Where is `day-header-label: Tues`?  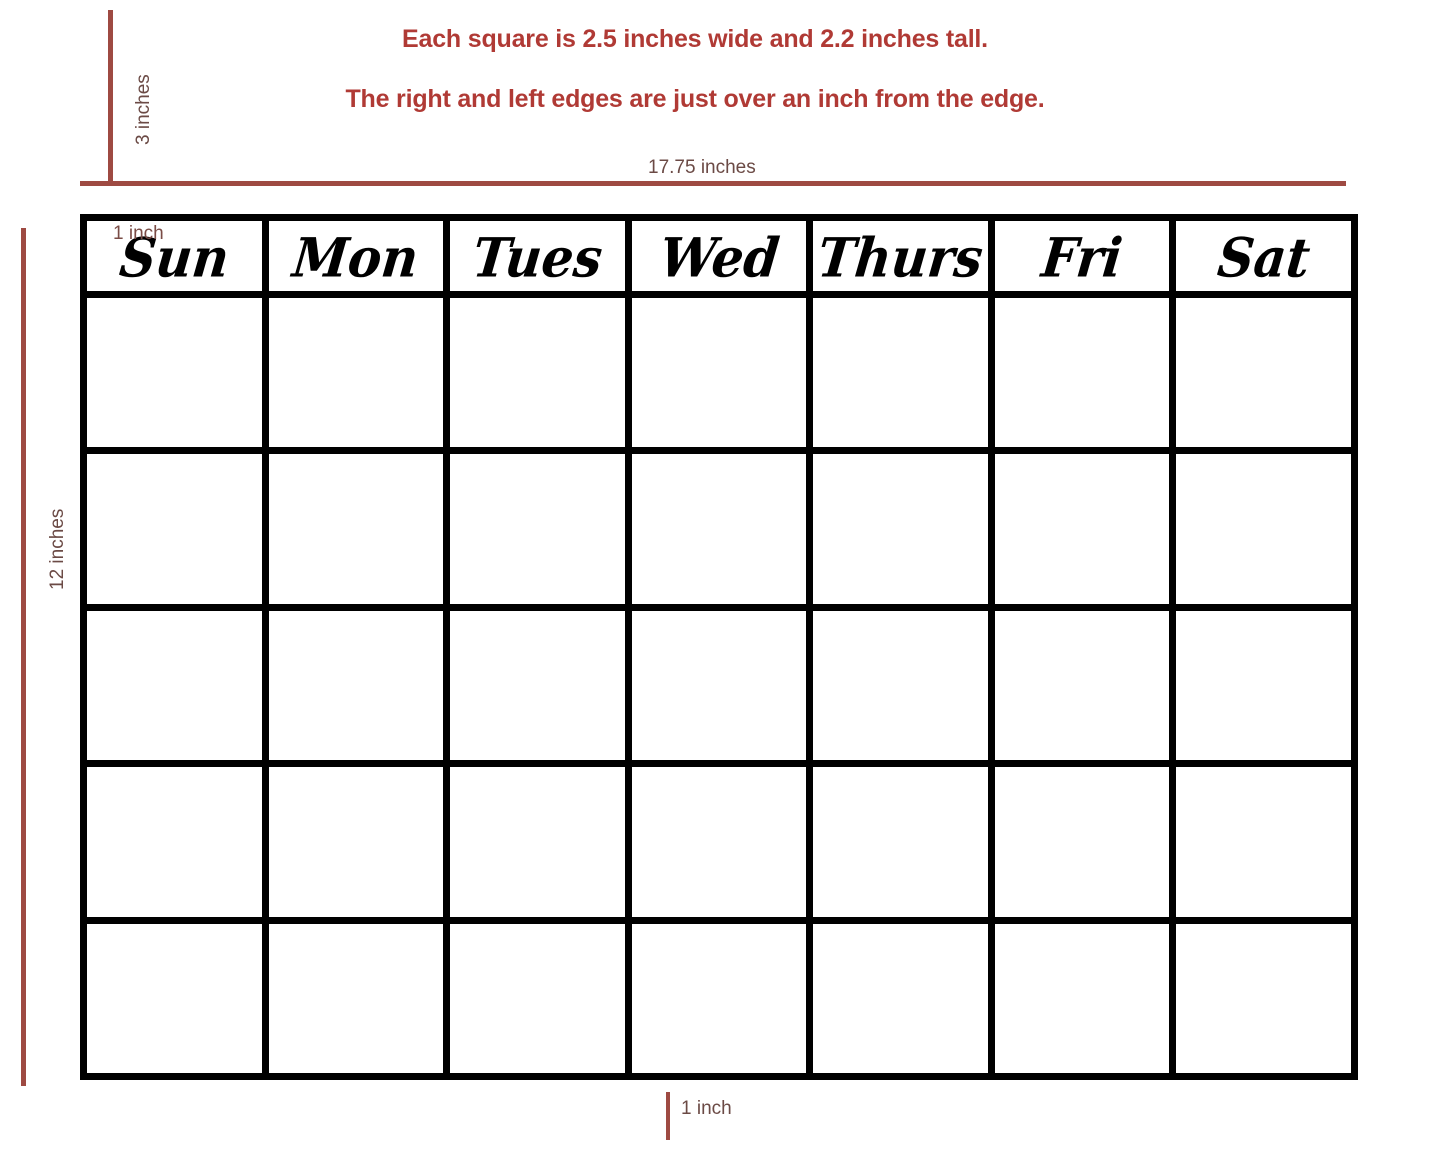 day-header-label: Tues is located at coordinates (537, 257).